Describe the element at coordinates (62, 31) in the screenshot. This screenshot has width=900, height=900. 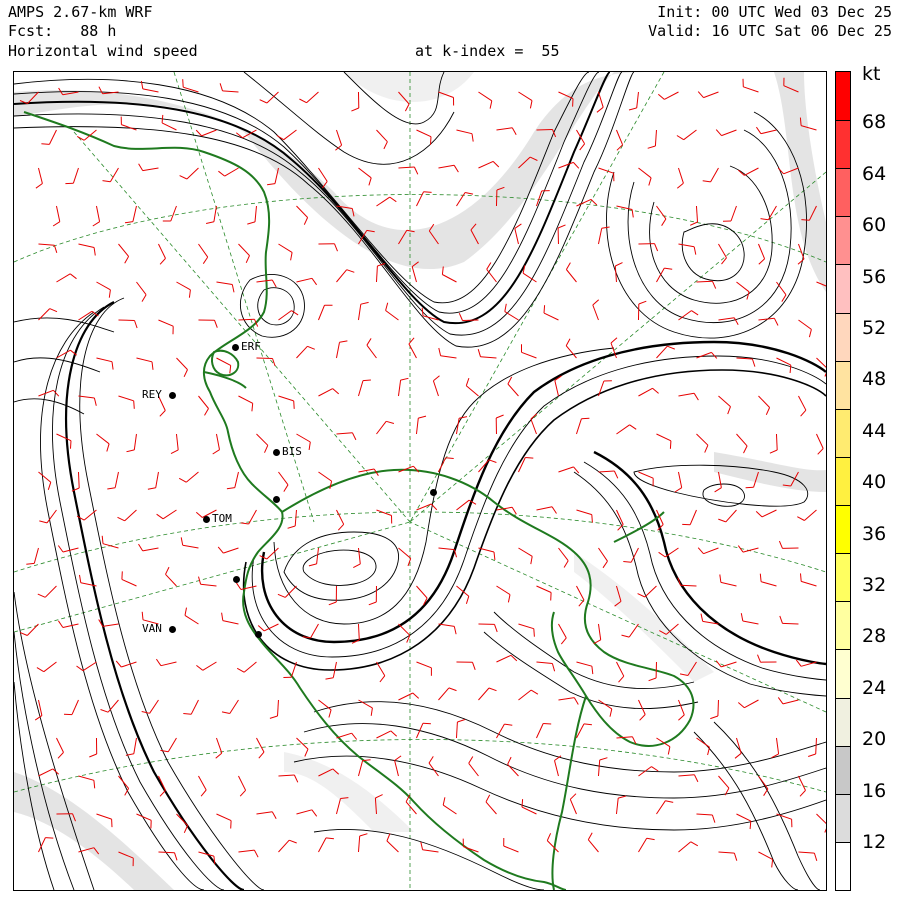
I see `forecast-hour: Fcst: 88 h` at that location.